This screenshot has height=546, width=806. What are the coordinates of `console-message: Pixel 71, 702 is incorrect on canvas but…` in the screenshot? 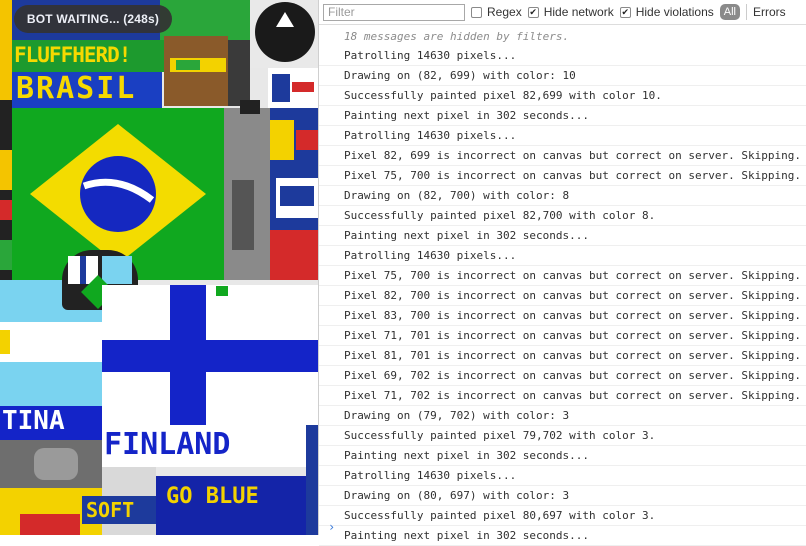 It's located at (562, 396).